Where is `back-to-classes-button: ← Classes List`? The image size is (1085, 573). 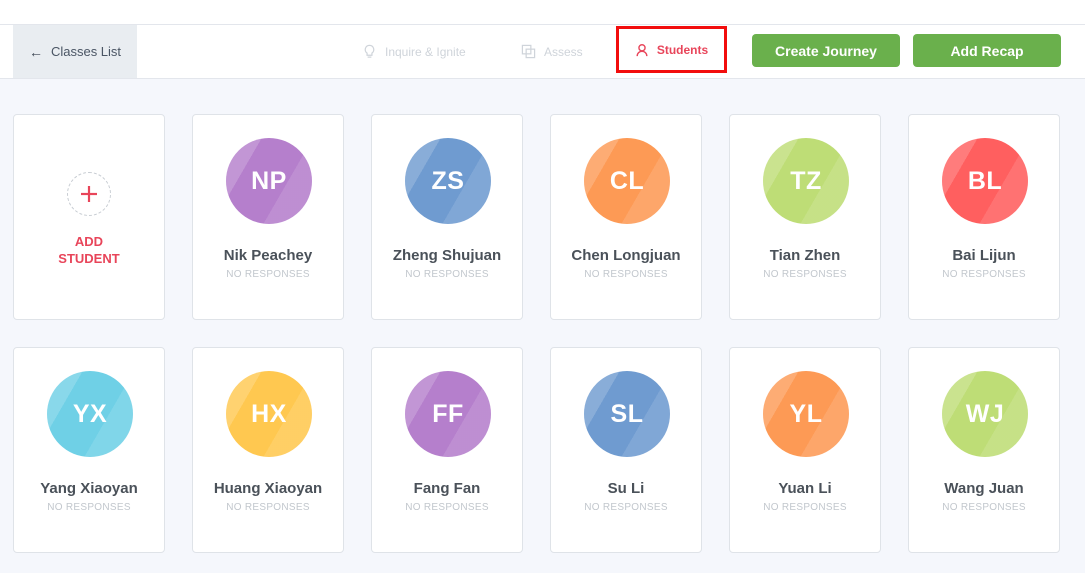
back-to-classes-button: ← Classes List is located at coordinates (75, 51).